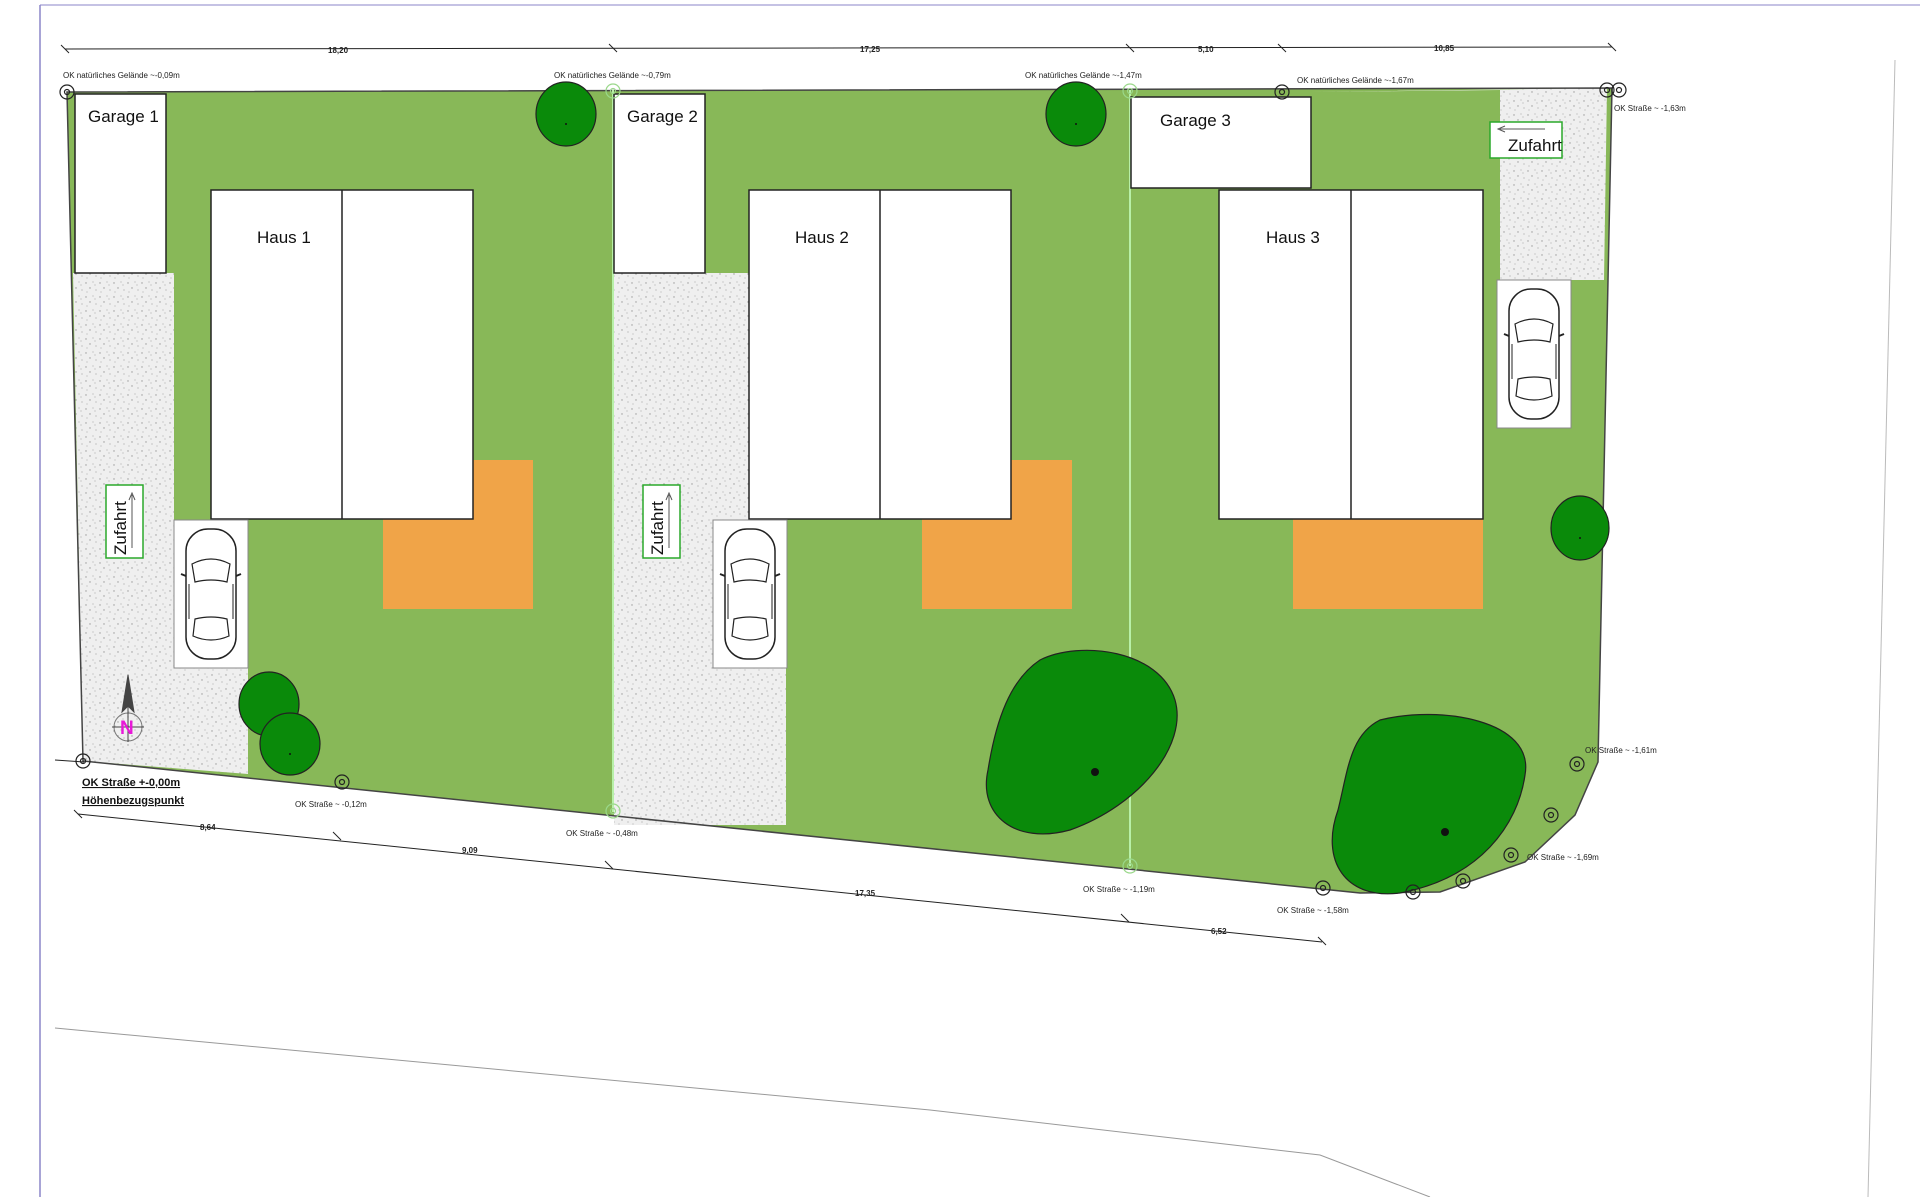  I want to click on elevation-g2: OK natürliches Gelände ~-0,79m, so click(612, 75).